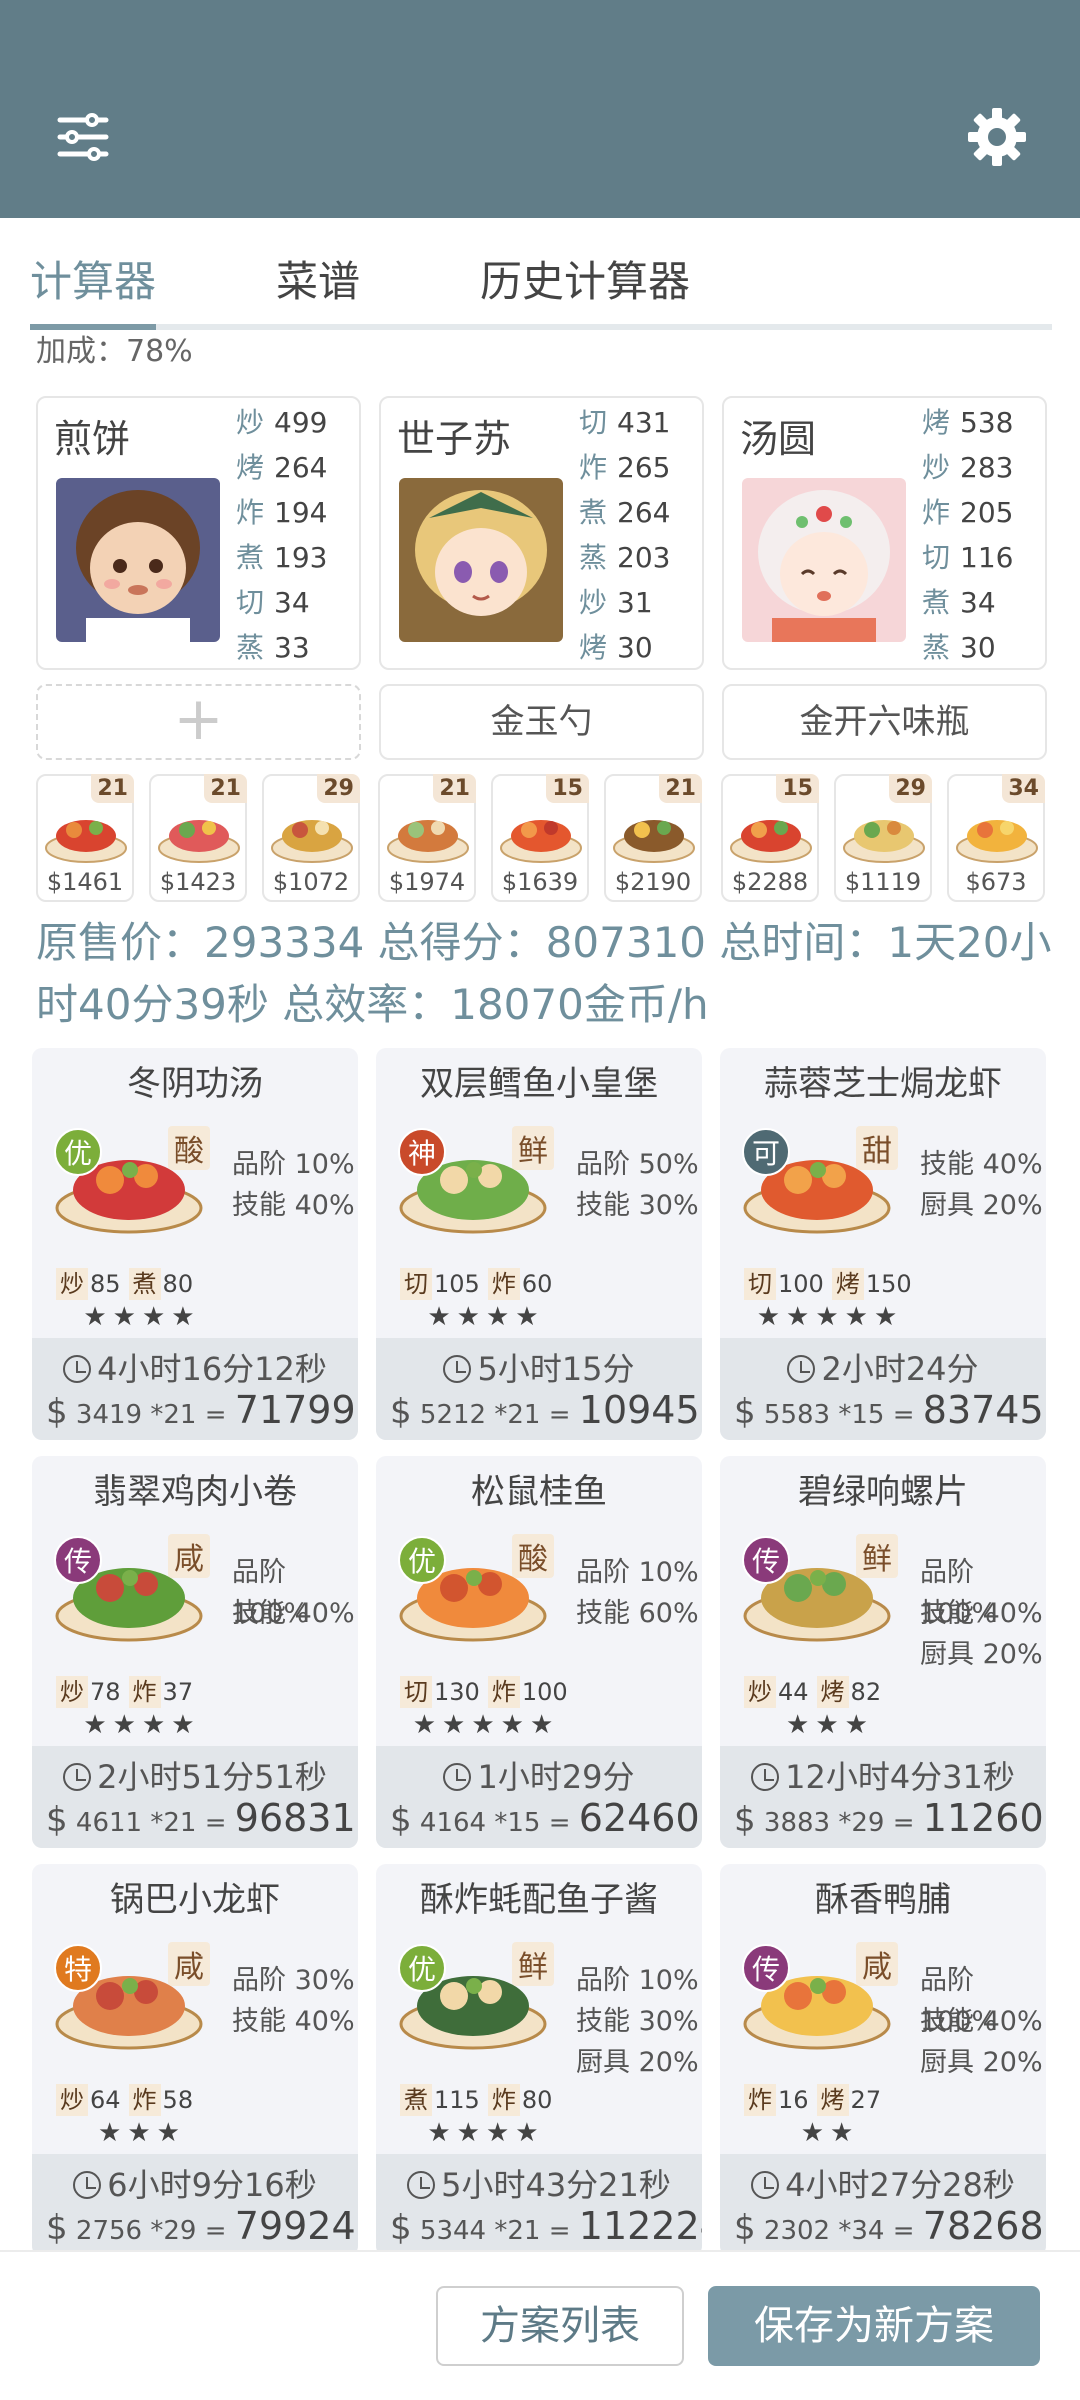 The image size is (1080, 2400). Describe the element at coordinates (78, 1560) in the screenshot. I see `grade-badge: 传` at that location.